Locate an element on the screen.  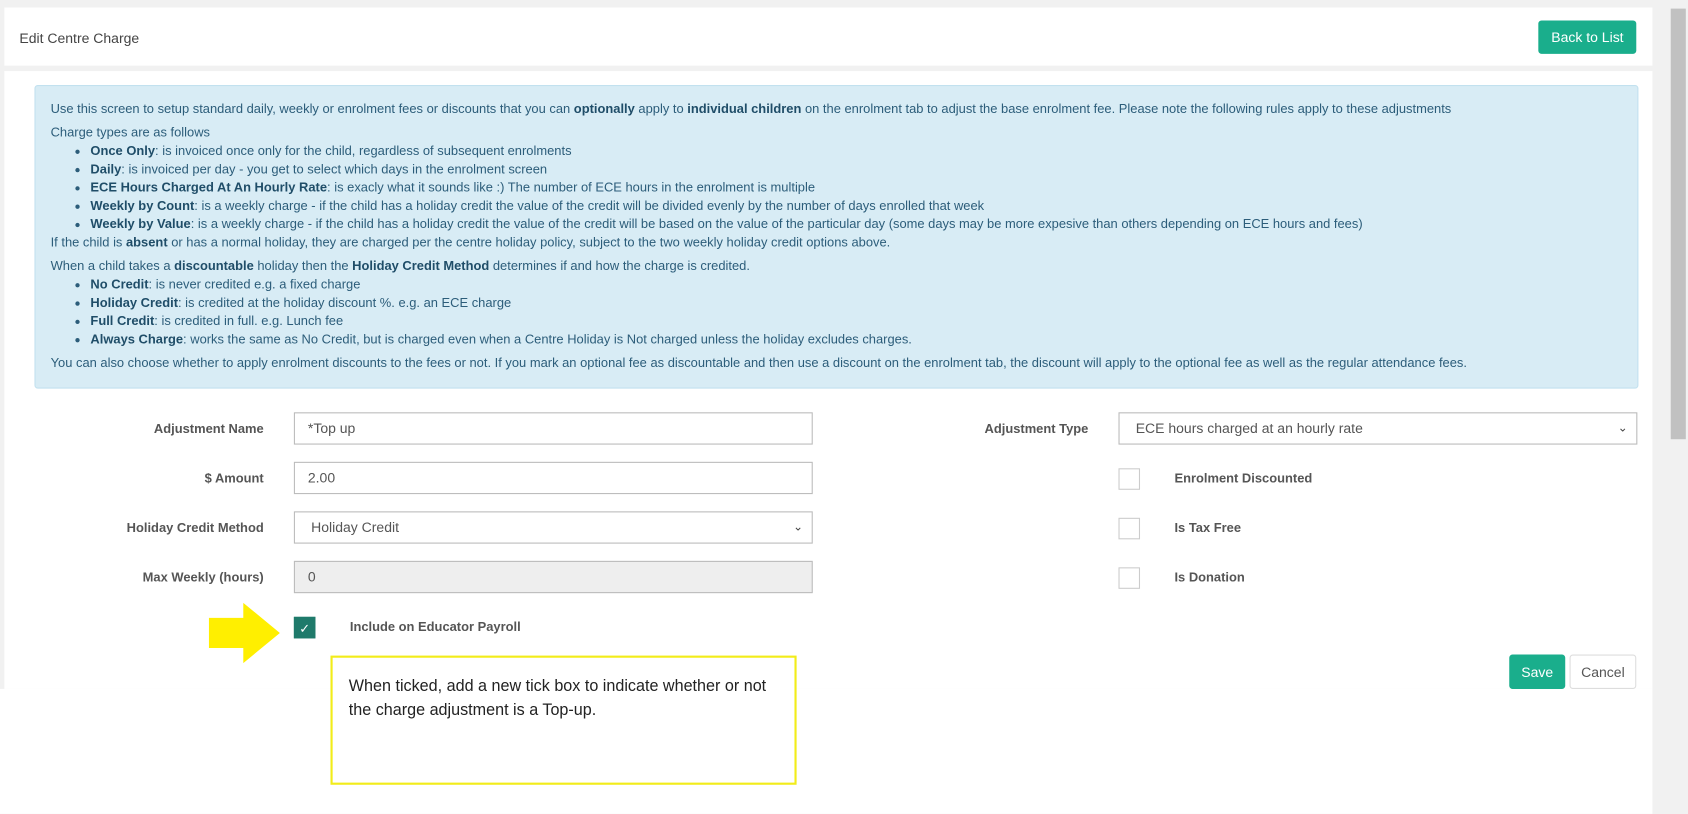
back-to-list-button: Back to List is located at coordinates (1587, 37).